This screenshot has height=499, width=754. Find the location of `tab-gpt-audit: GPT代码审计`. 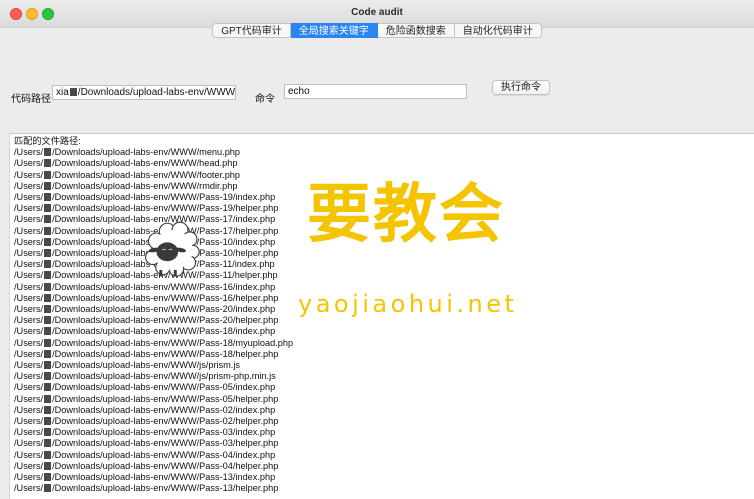

tab-gpt-audit: GPT代码审计 is located at coordinates (251, 30).